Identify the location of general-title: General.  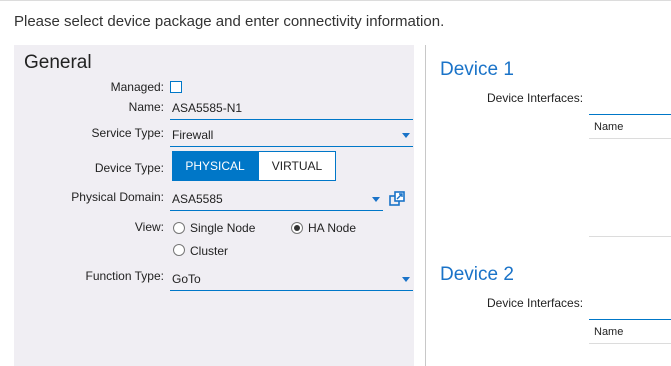
(58, 62).